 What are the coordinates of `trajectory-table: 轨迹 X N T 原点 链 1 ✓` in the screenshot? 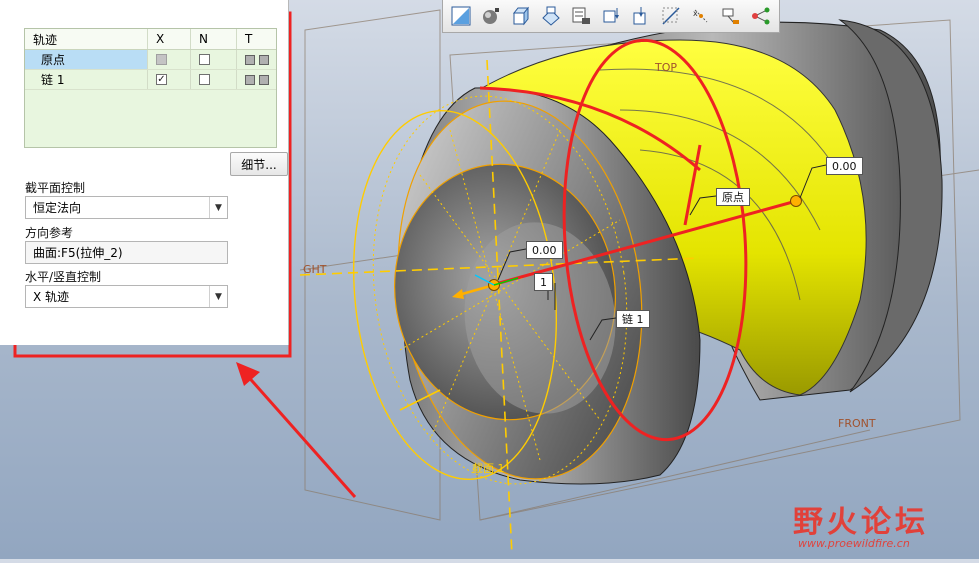 It's located at (150, 88).